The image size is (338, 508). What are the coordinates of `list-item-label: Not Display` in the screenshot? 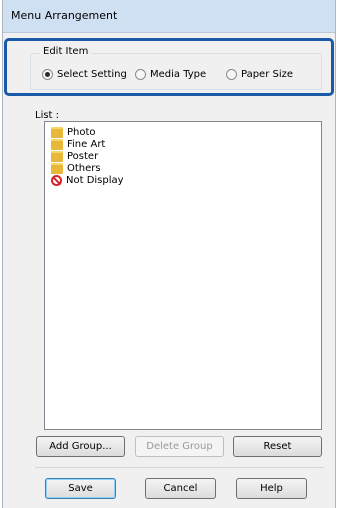 It's located at (95, 180).